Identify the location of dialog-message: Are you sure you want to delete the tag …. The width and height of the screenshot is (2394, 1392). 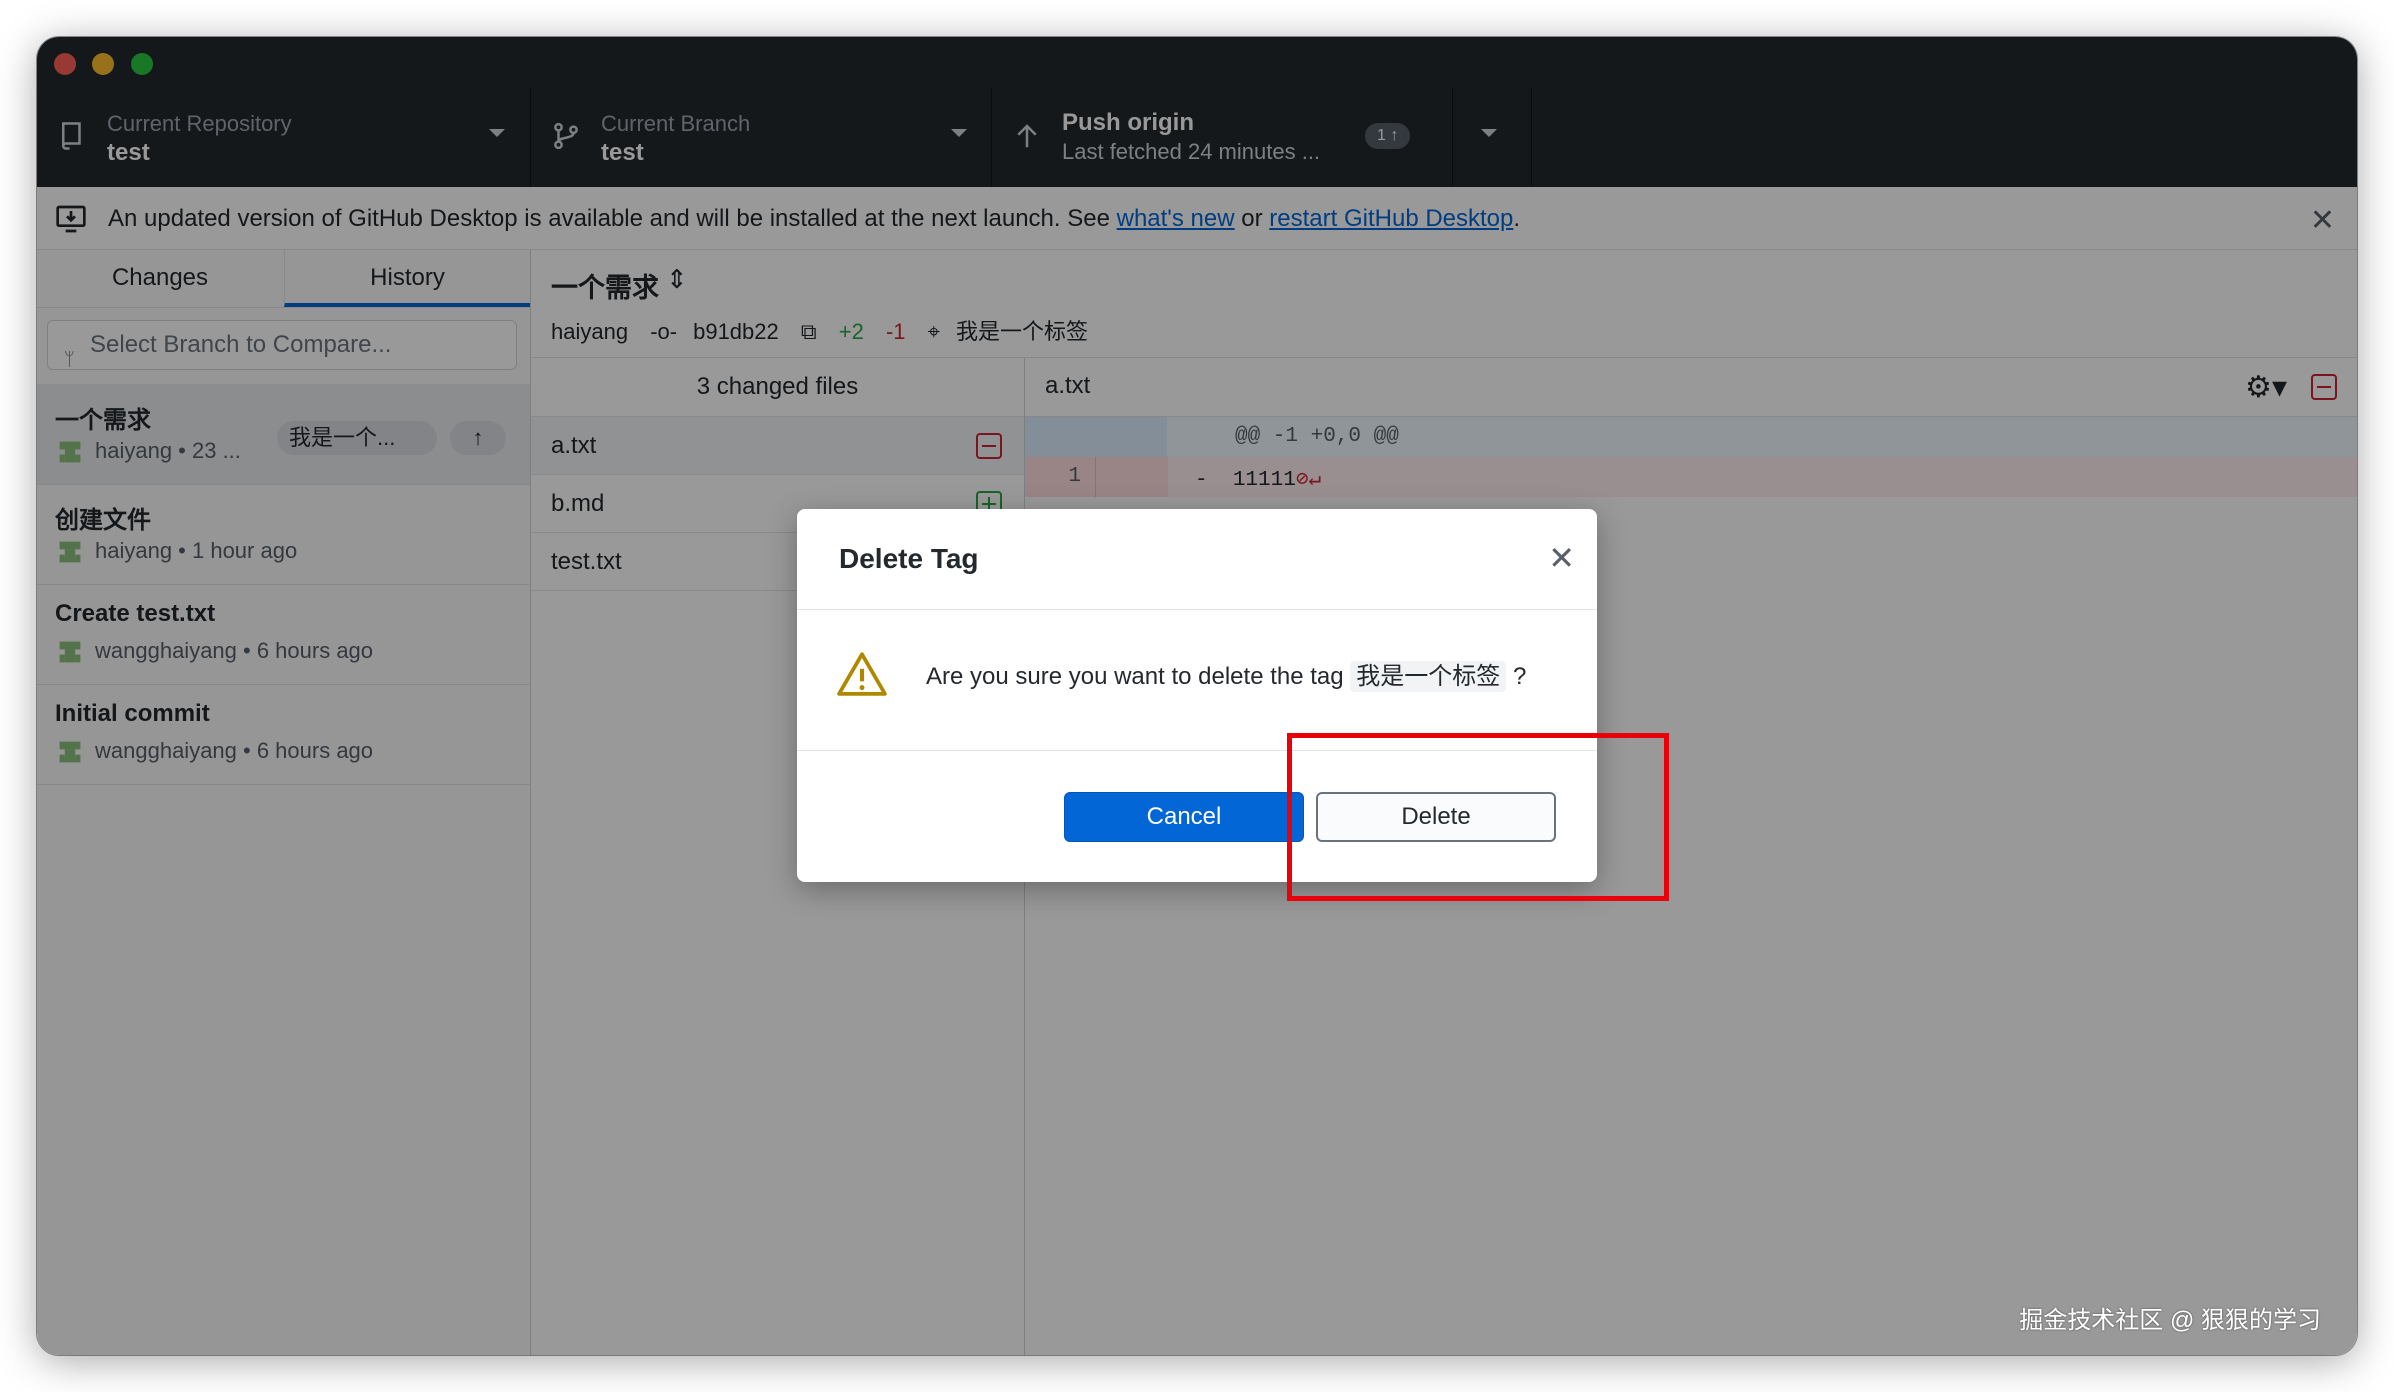
(1226, 674).